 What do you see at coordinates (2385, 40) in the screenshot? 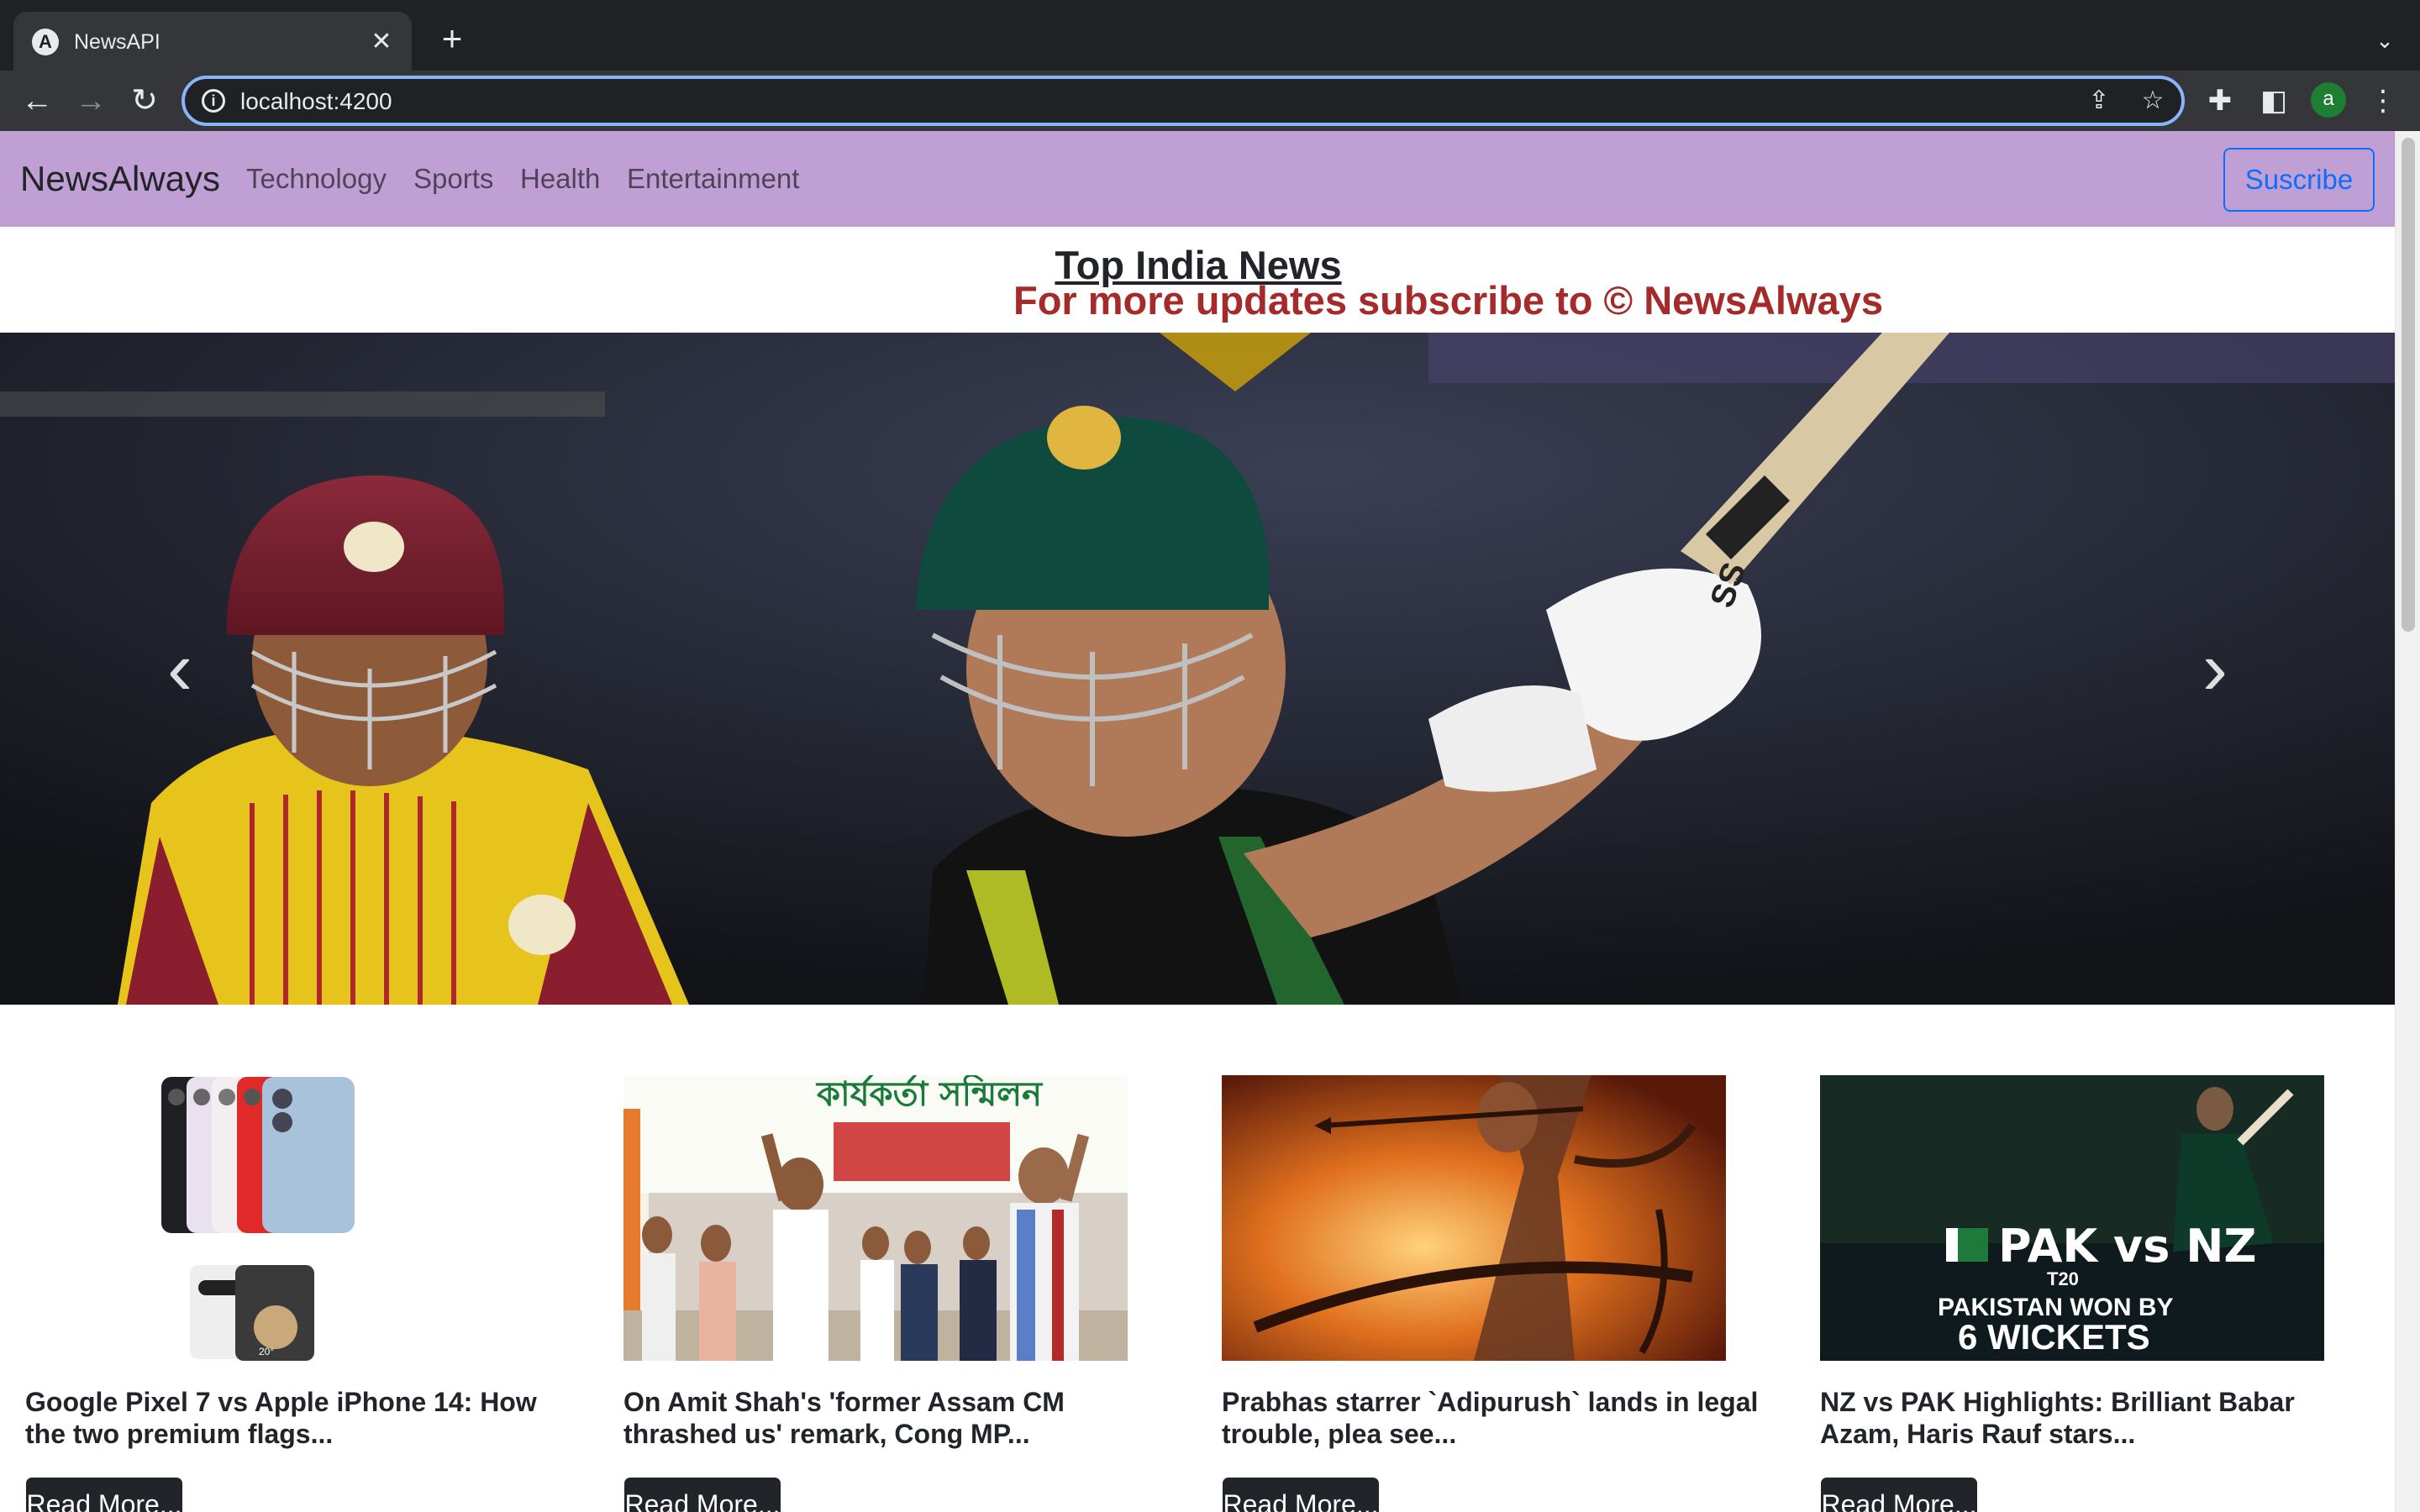
I see `tab-search-chevron-icon: ⌄` at bounding box center [2385, 40].